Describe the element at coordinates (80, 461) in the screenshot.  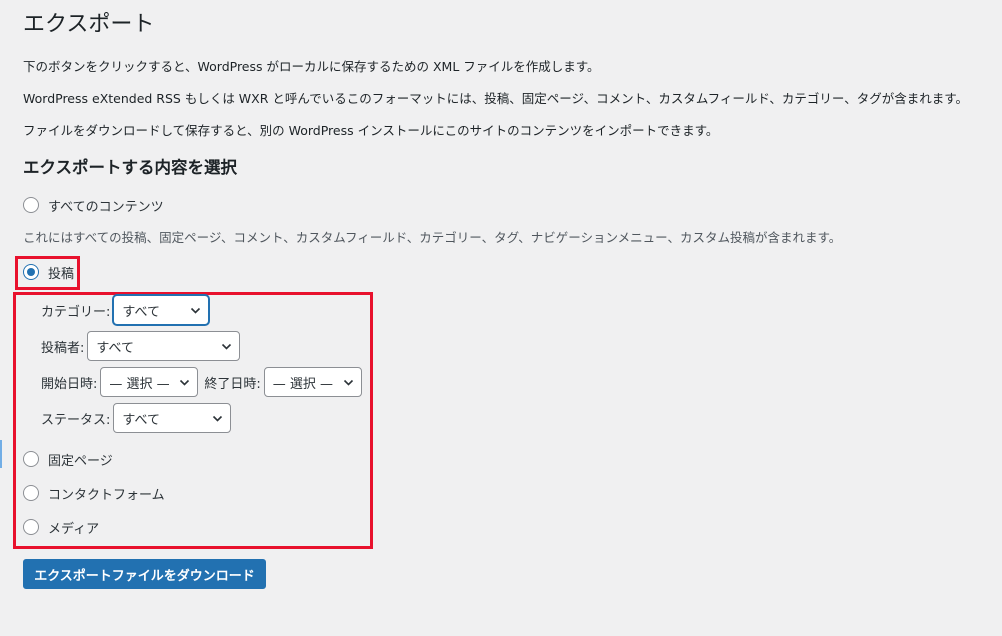
I see `radio-label: 固定ページ` at that location.